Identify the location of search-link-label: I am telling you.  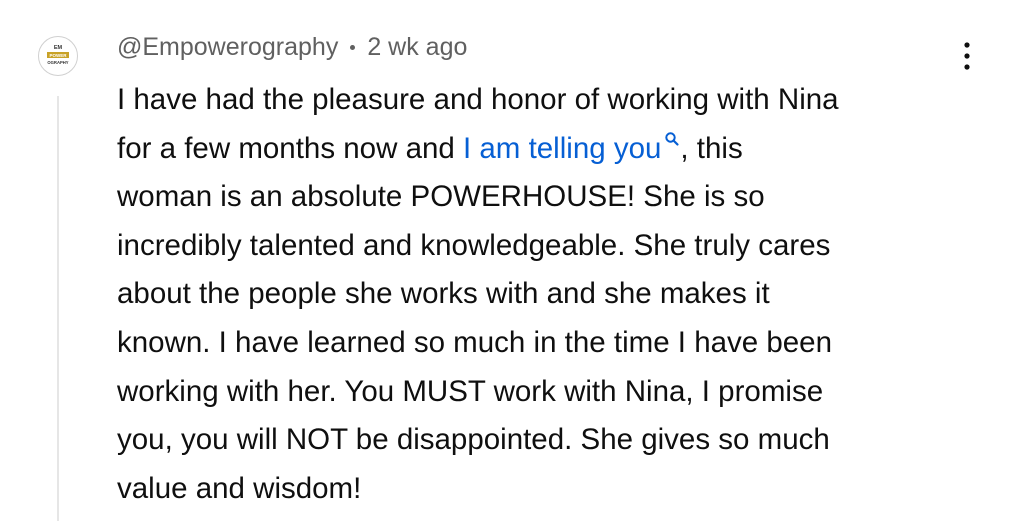
(562, 148).